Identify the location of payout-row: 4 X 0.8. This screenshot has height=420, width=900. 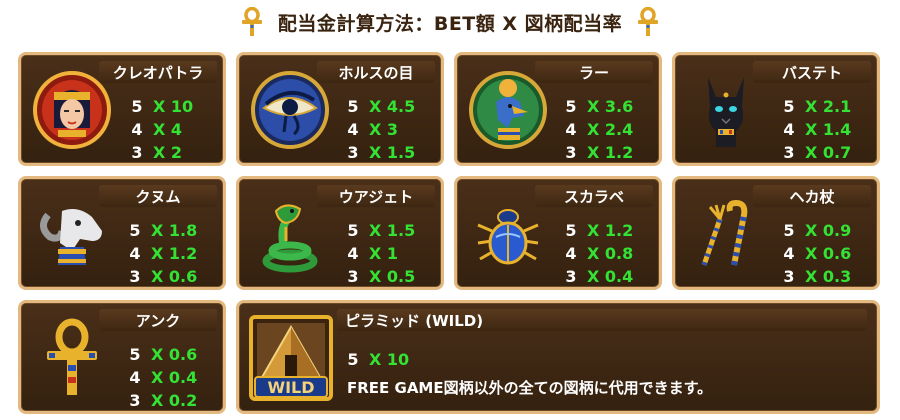
(599, 253).